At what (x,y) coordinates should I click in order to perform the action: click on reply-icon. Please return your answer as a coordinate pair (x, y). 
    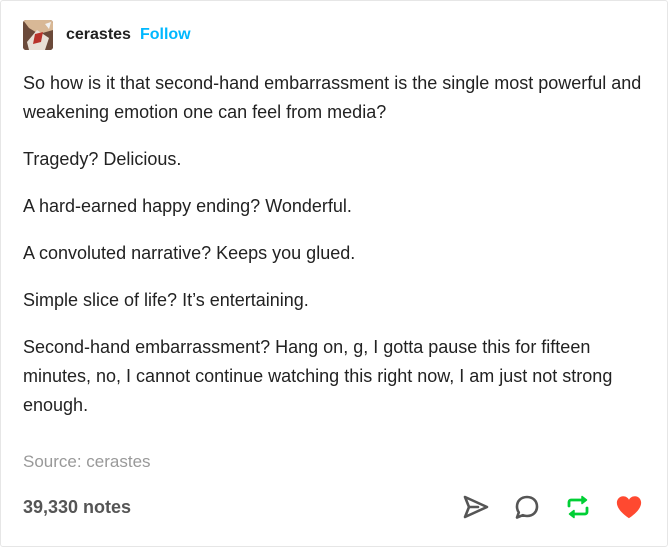
    Looking at the image, I should click on (527, 507).